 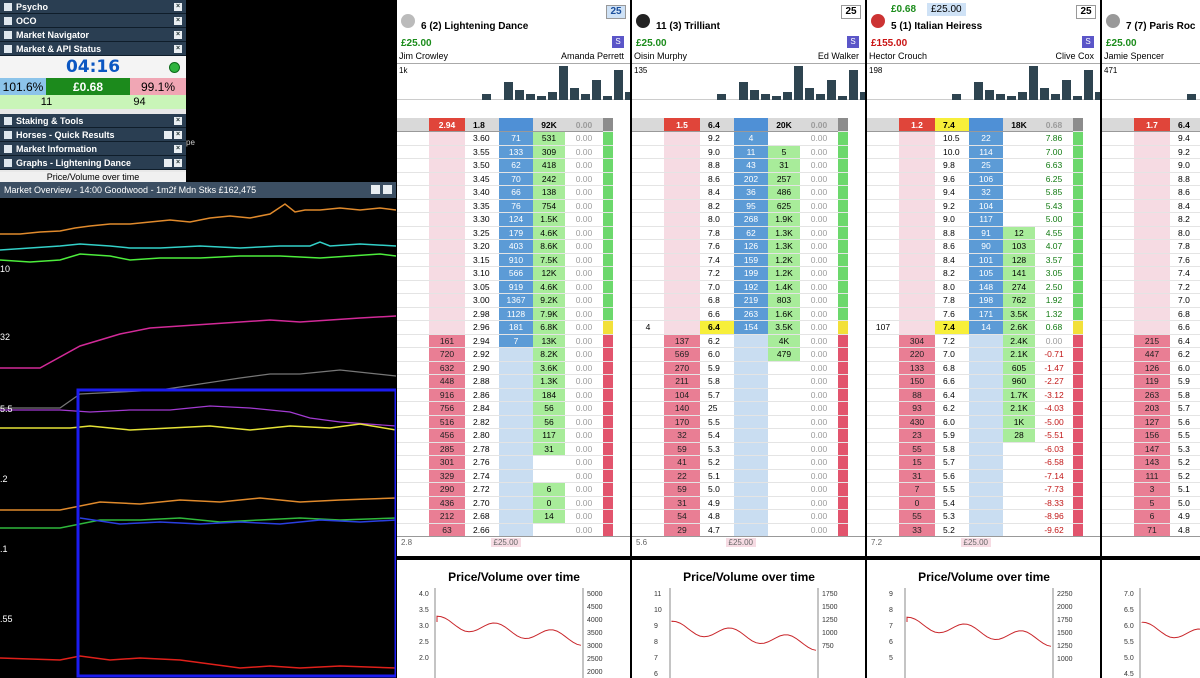 I want to click on lay-amount: 756, so click(x=447, y=408).